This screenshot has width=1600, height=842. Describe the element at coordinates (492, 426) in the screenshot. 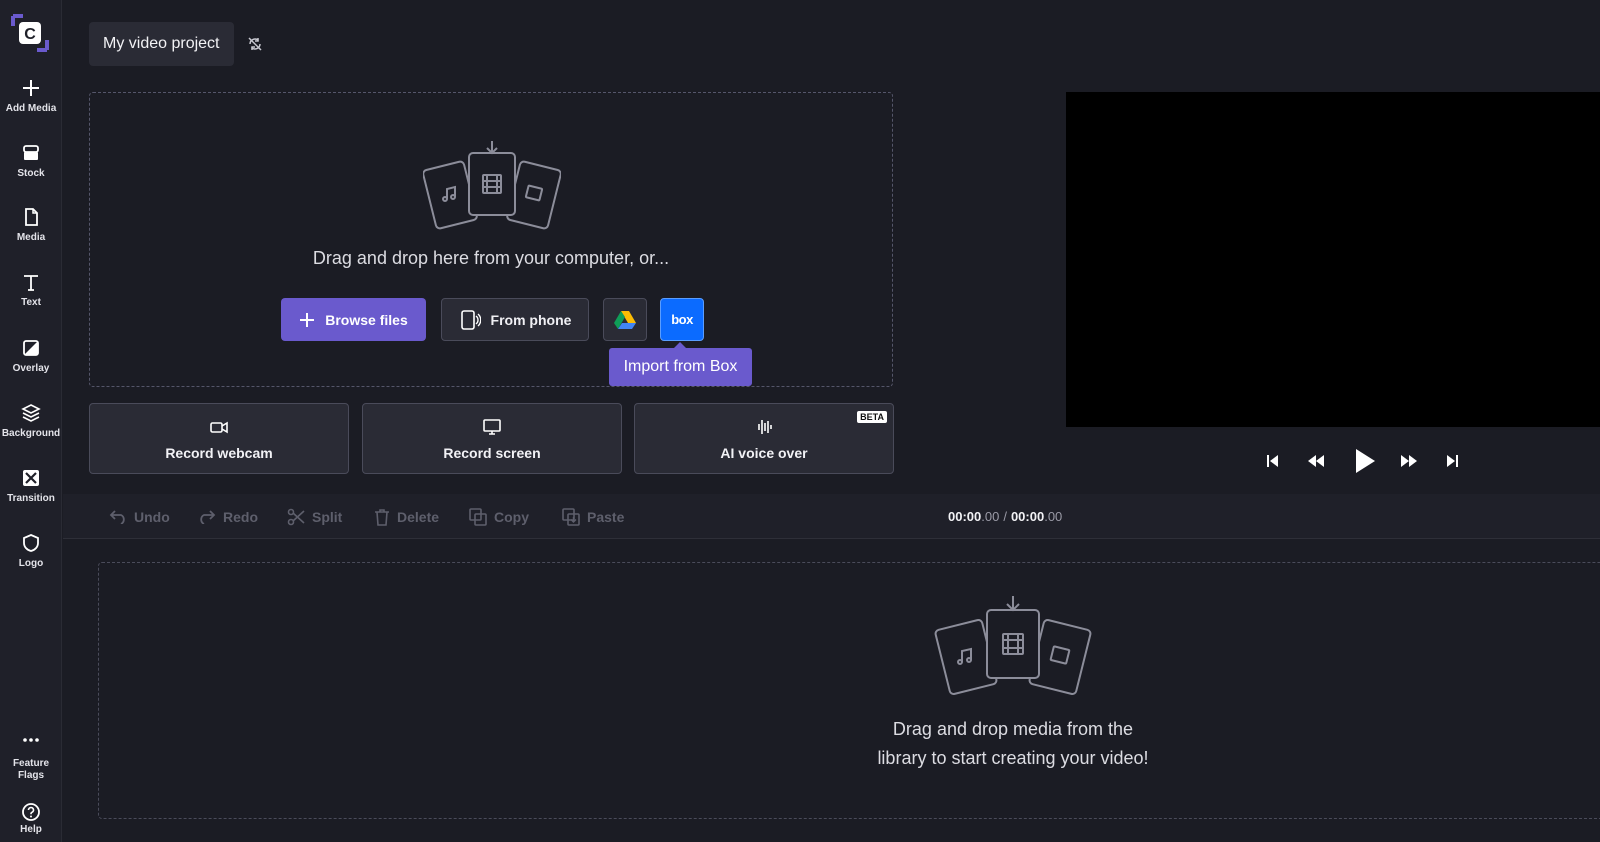

I see `monitor-icon` at that location.